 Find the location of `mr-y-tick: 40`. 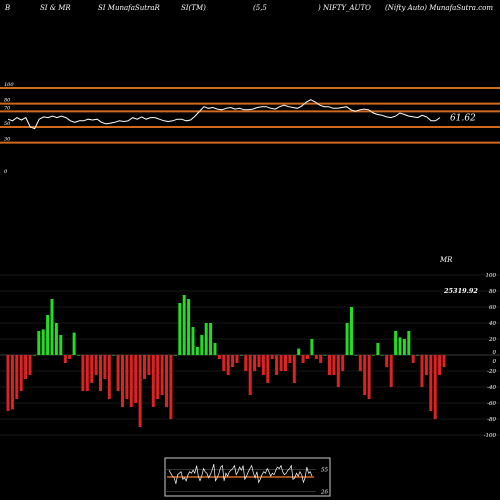

mr-y-tick: 40 is located at coordinates (492, 324).